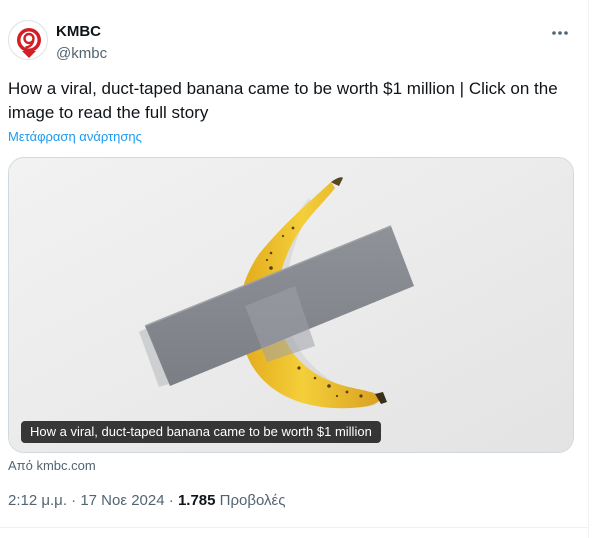  Describe the element at coordinates (81, 32) in the screenshot. I see `author-name: KMBC` at that location.